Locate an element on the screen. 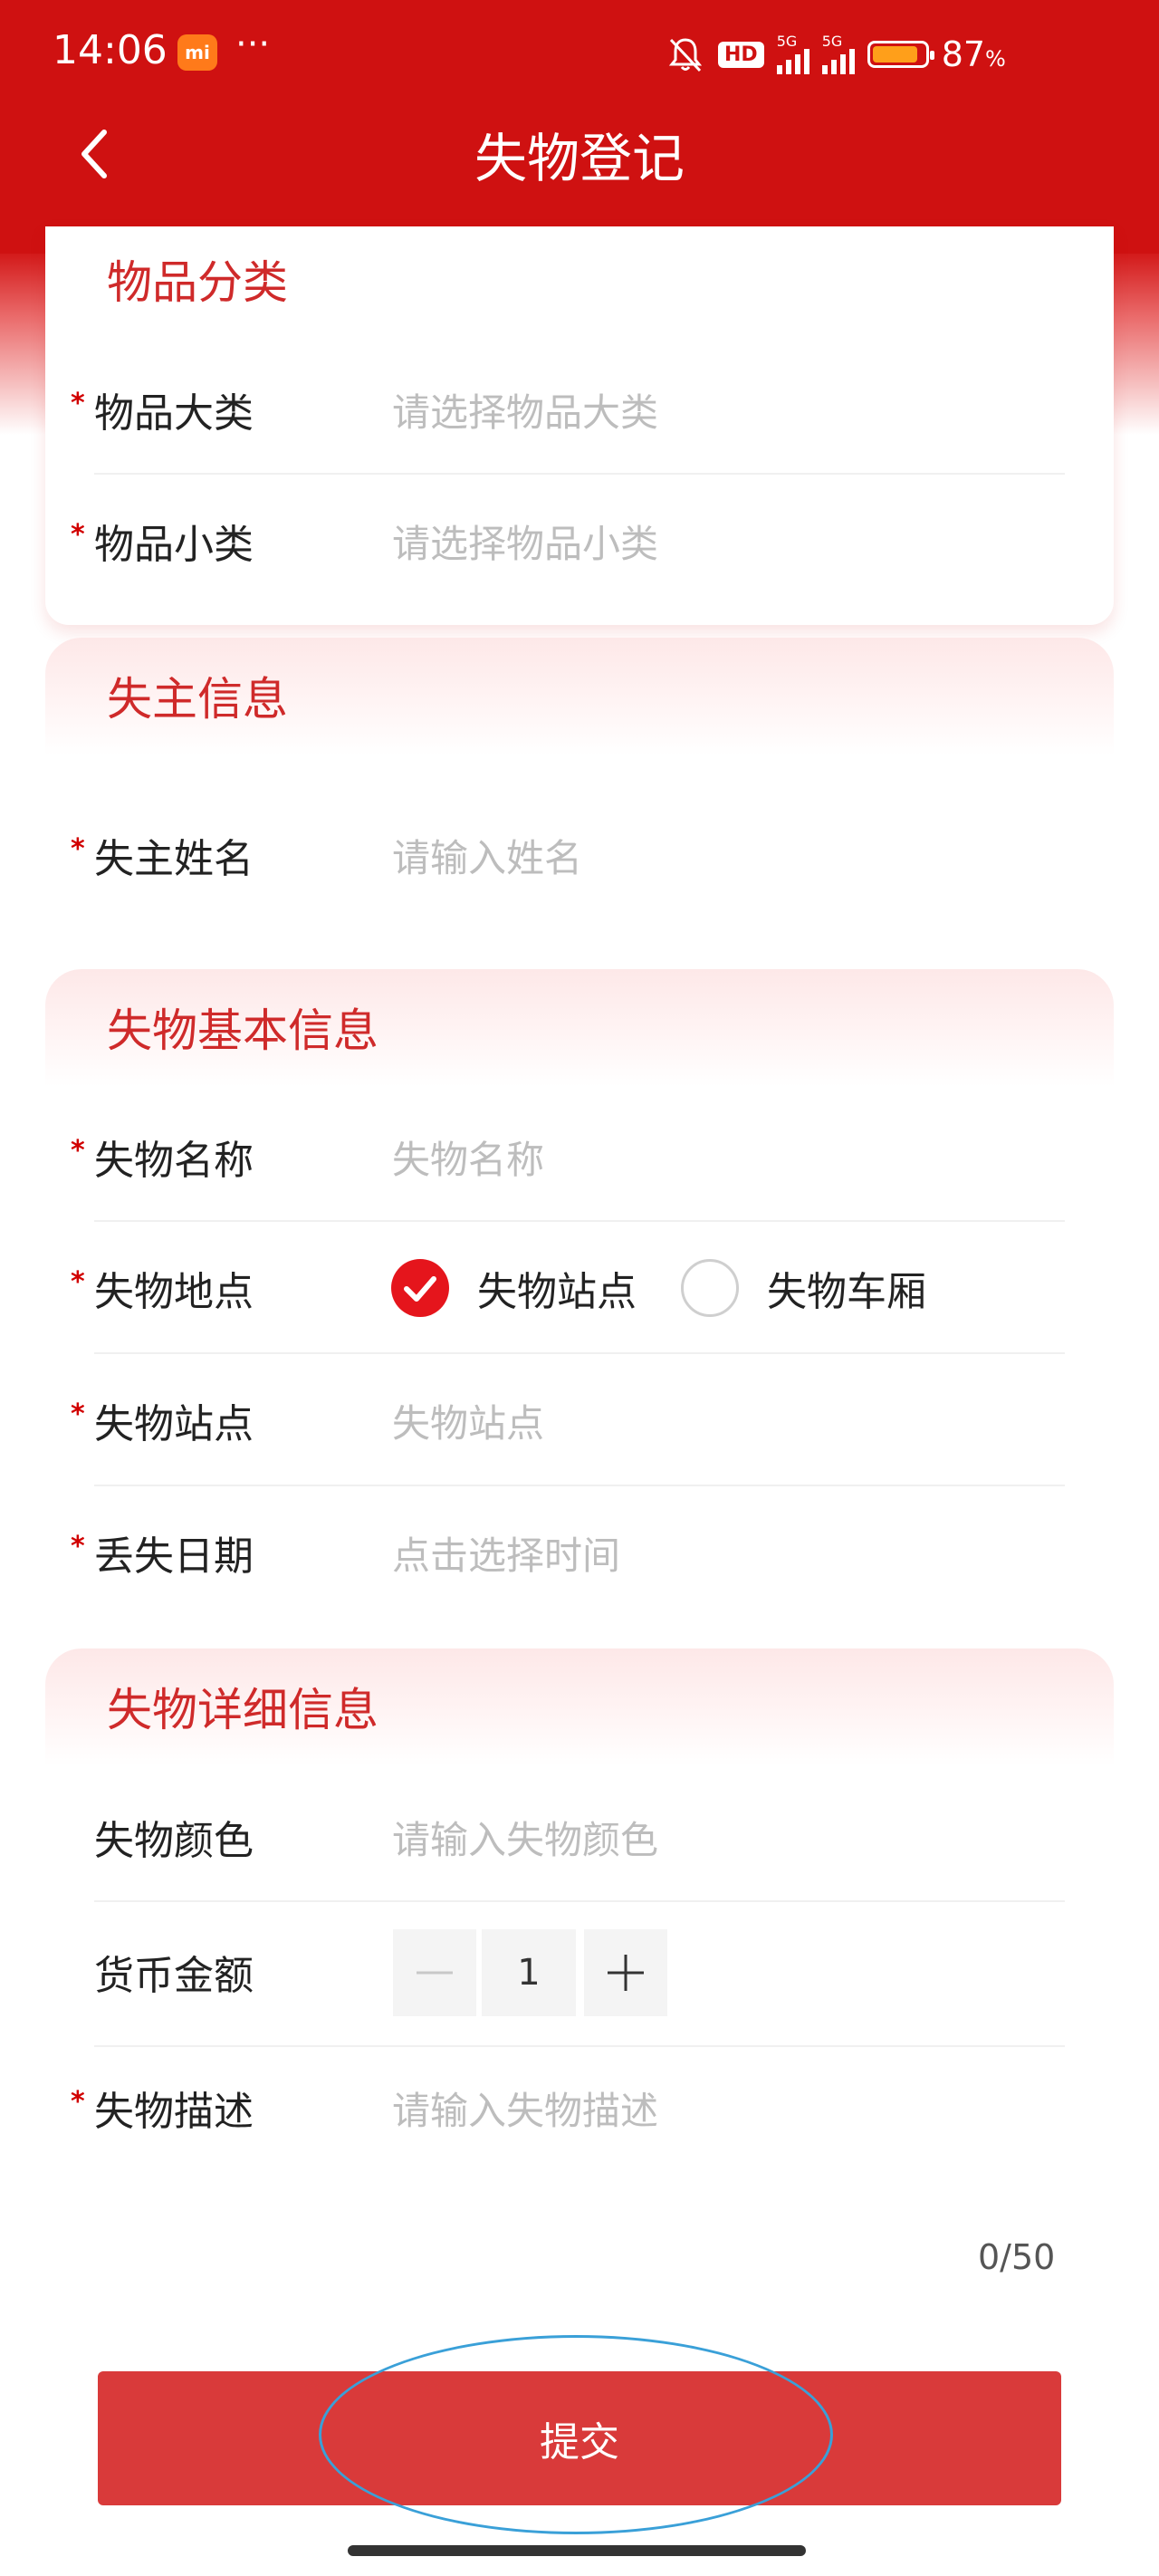 The image size is (1159, 2576). field-label-main-category: 物品大类 is located at coordinates (174, 413).